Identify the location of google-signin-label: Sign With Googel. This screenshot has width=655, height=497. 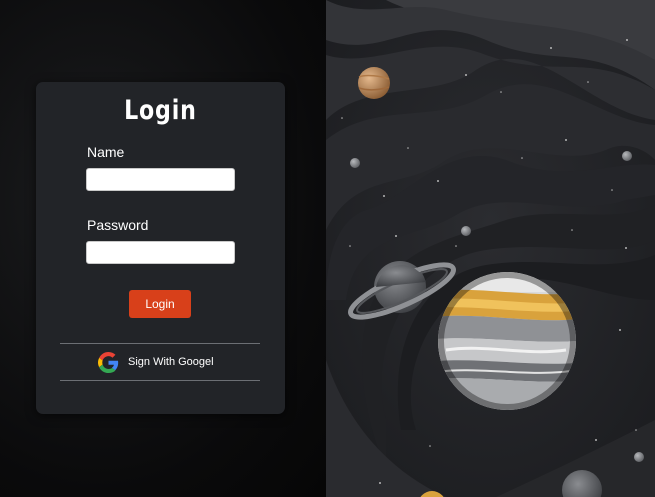
(171, 362).